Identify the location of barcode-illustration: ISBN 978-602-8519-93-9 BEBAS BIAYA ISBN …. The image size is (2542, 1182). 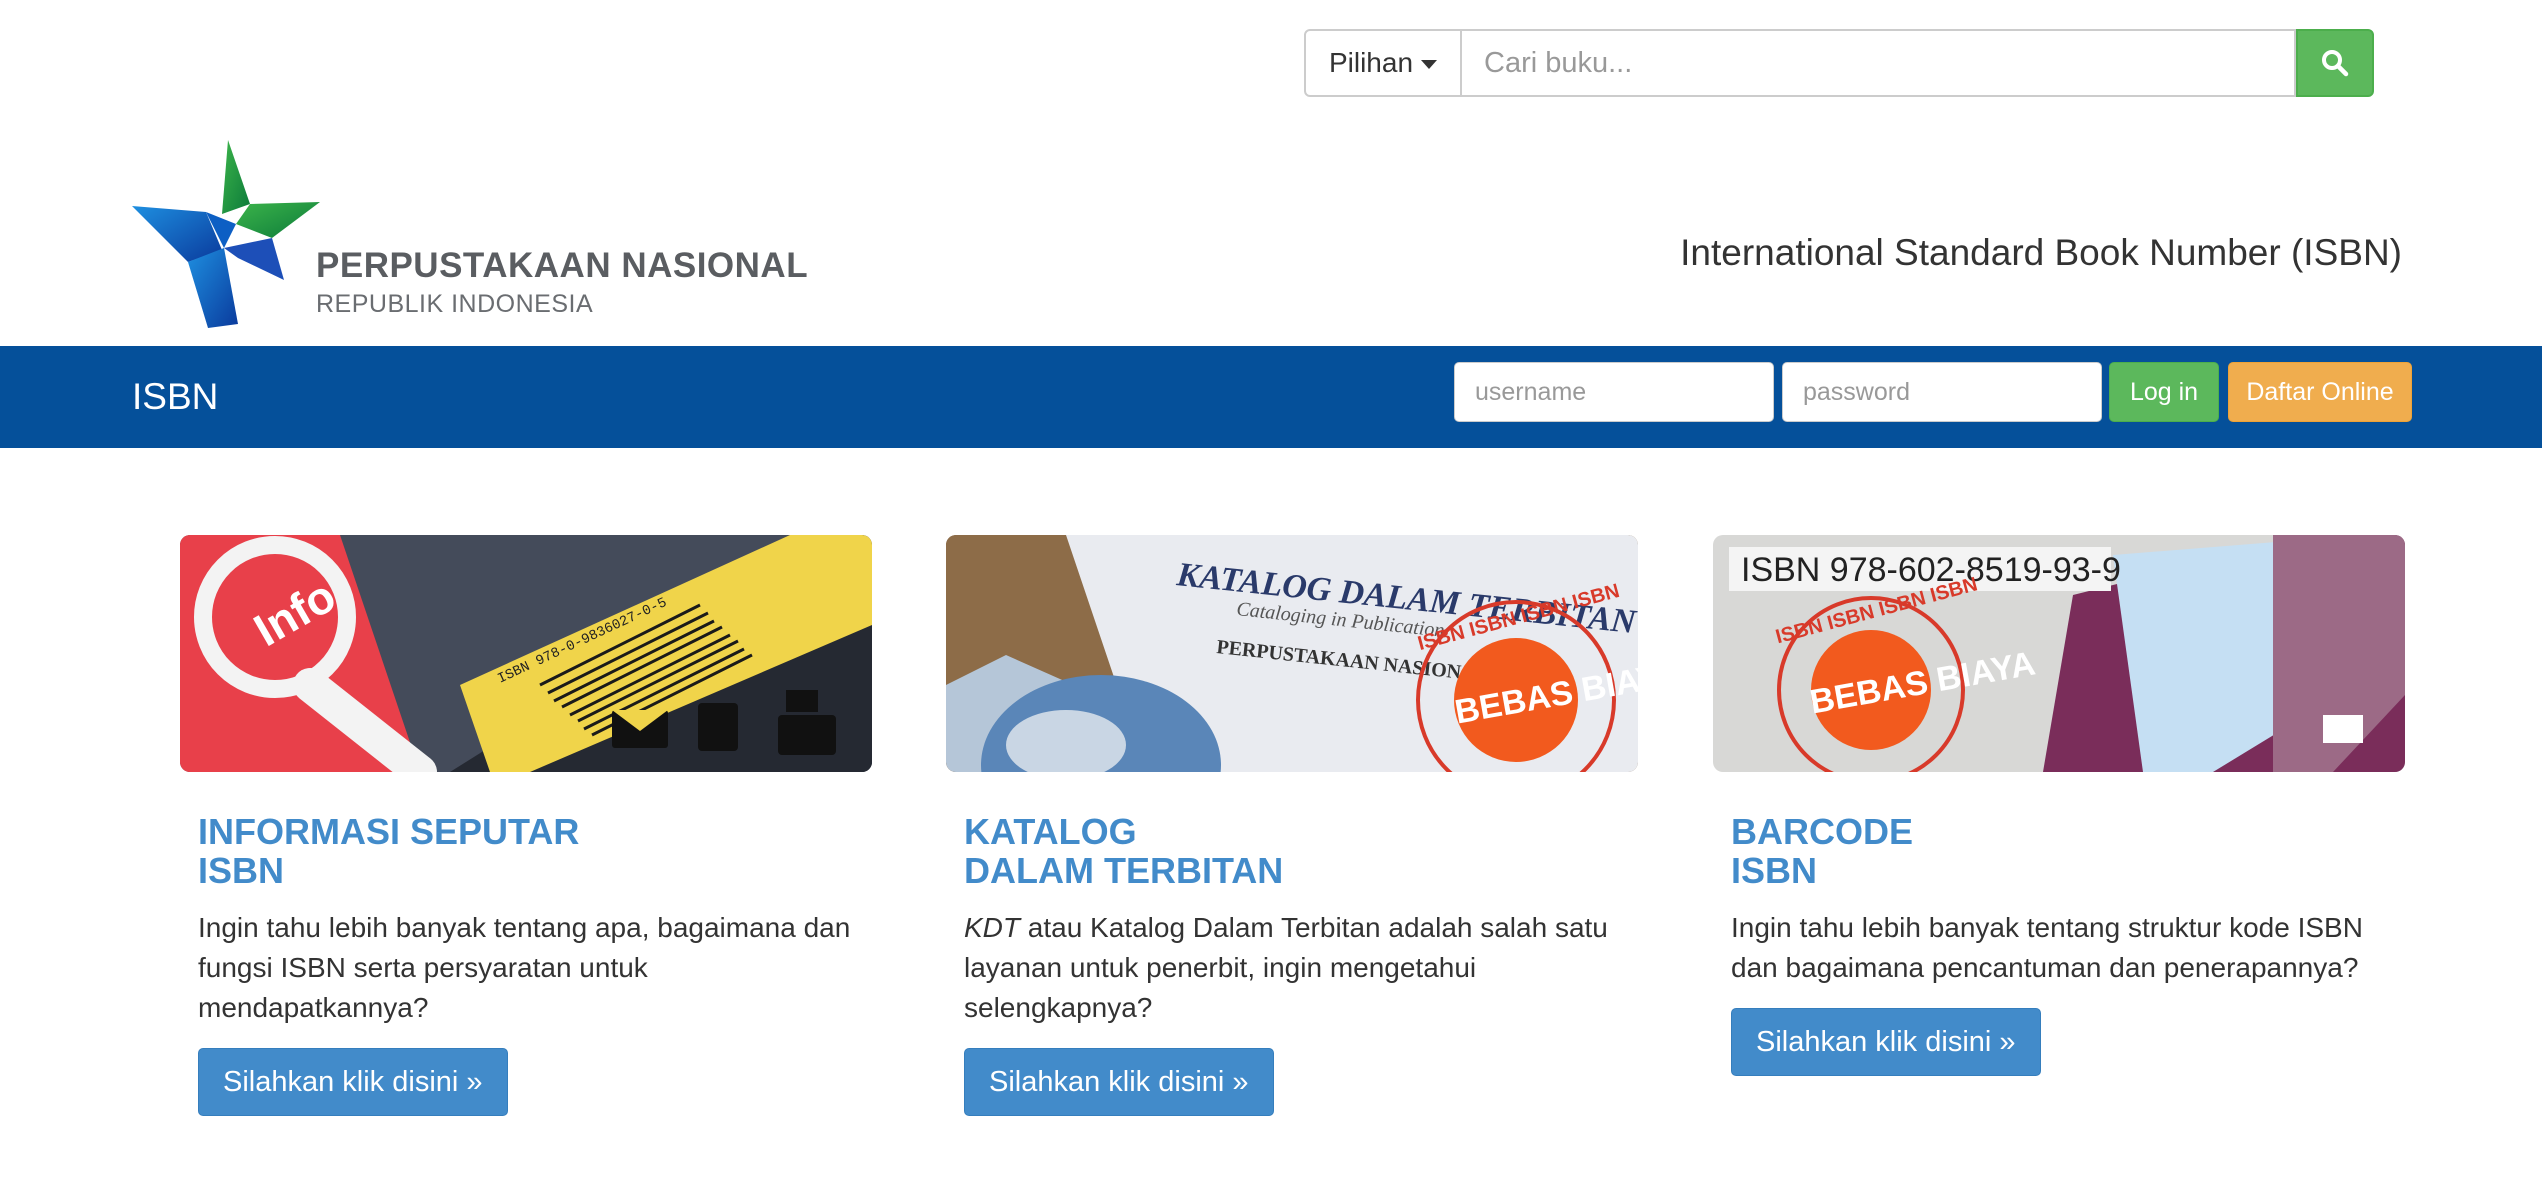
(2059, 653).